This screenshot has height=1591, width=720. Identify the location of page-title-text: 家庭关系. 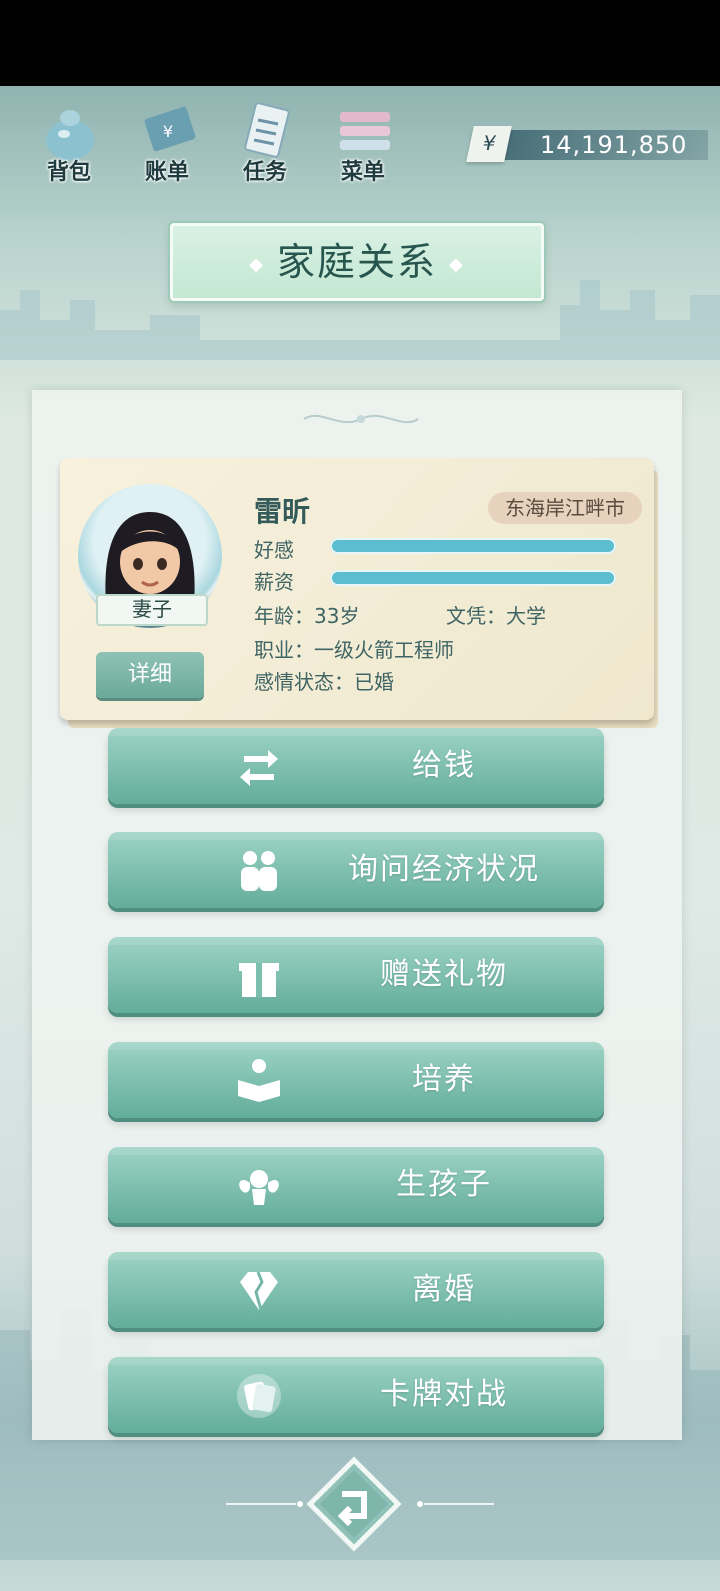
(356, 262).